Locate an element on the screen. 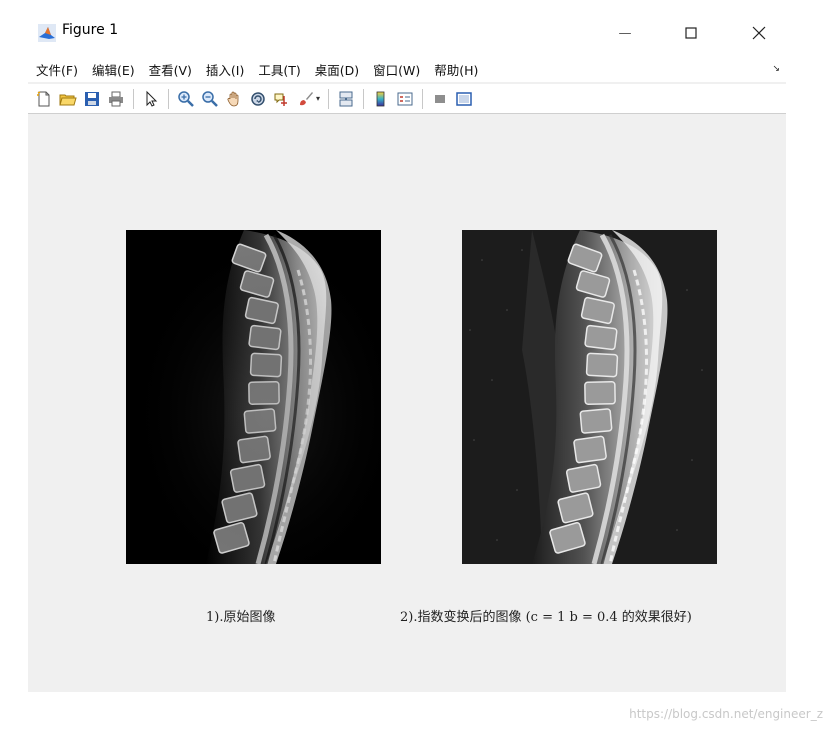  pointer-button is located at coordinates (151, 99).